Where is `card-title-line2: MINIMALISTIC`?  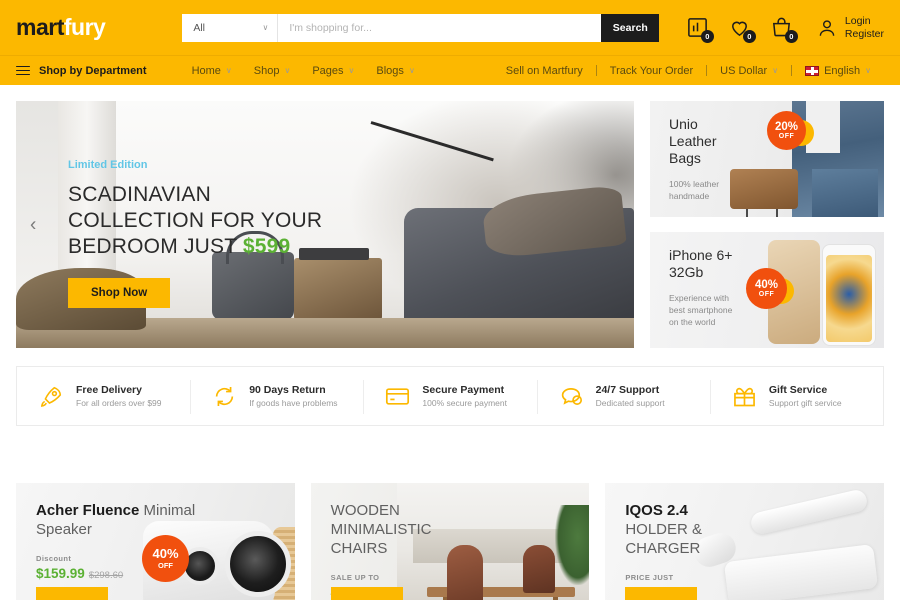 card-title-line2: MINIMALISTIC is located at coordinates (381, 529).